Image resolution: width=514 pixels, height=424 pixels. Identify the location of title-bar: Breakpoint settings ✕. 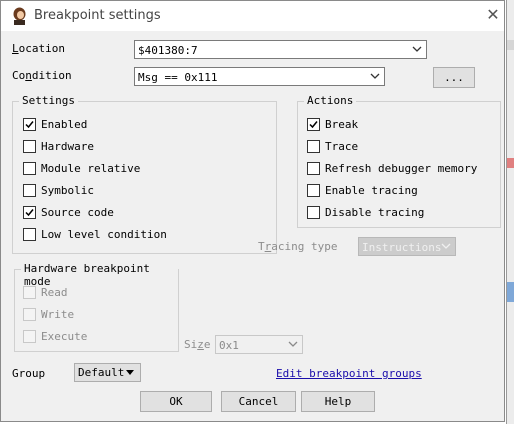
(252, 16).